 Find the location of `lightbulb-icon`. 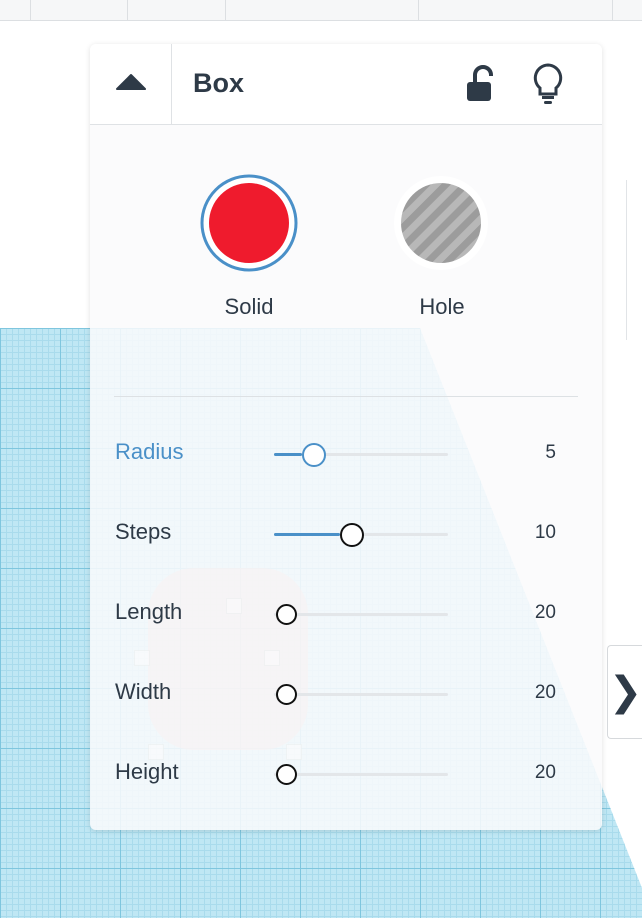

lightbulb-icon is located at coordinates (548, 83).